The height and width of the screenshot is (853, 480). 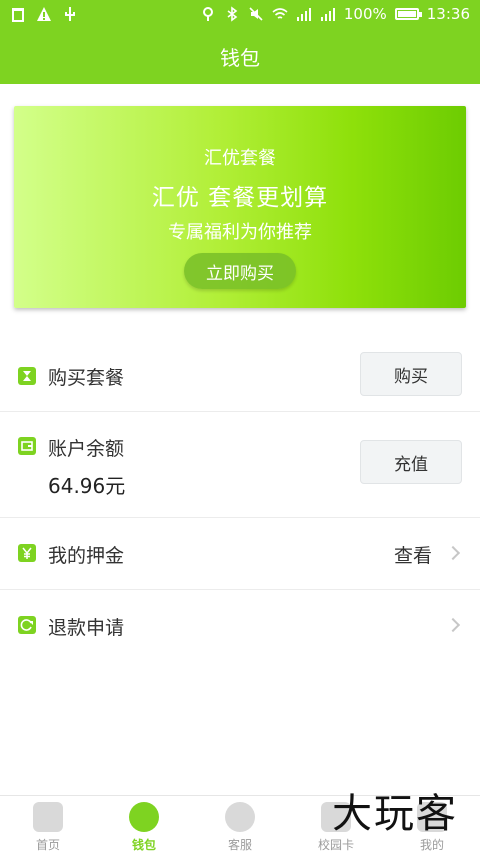 What do you see at coordinates (86, 449) in the screenshot?
I see `balance-label: 账户余额` at bounding box center [86, 449].